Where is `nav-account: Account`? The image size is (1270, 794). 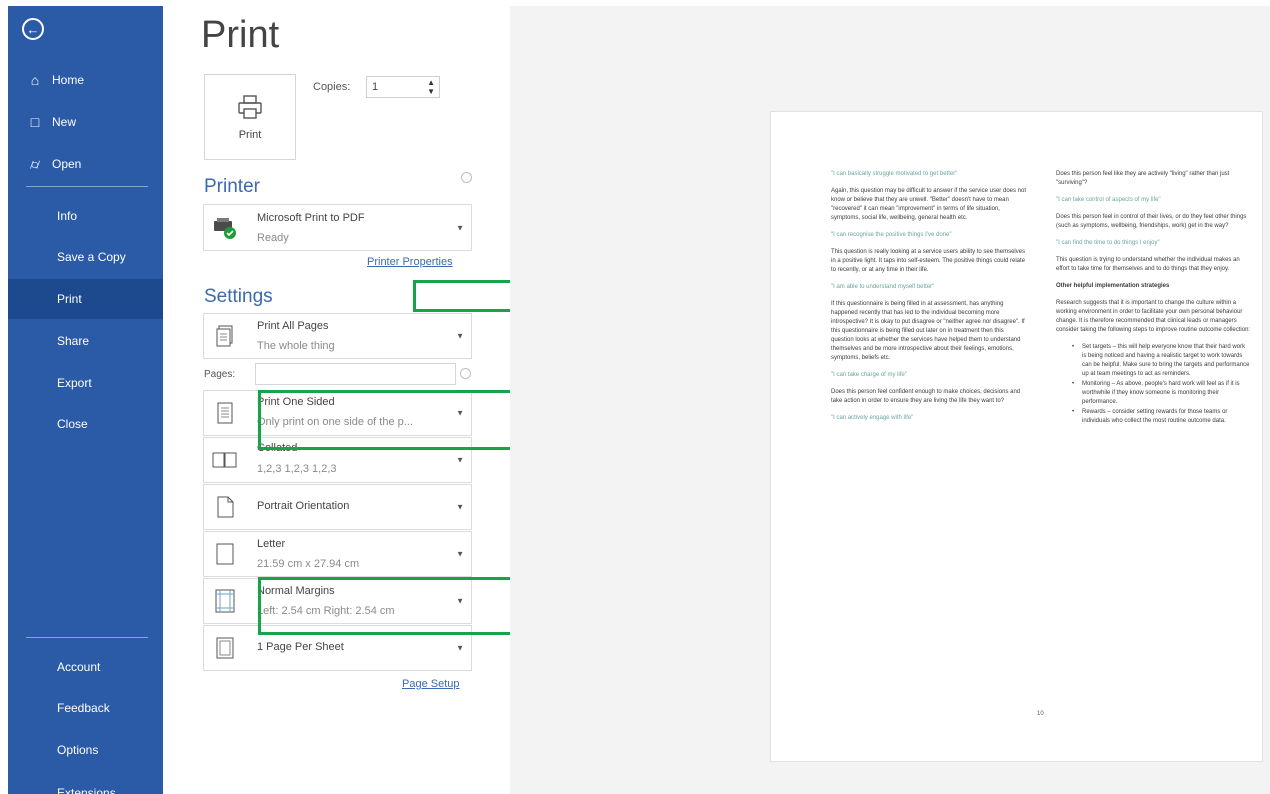 nav-account: Account is located at coordinates (85, 667).